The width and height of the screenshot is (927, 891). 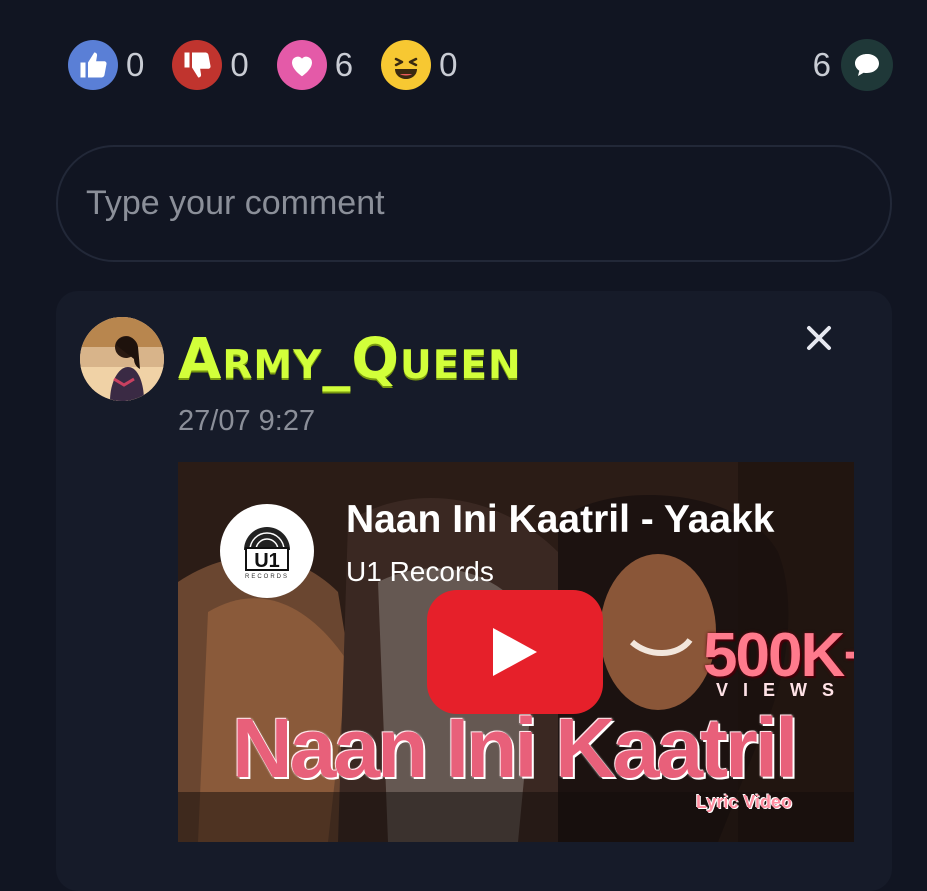 What do you see at coordinates (197, 65) in the screenshot?
I see `thumbs-down-icon` at bounding box center [197, 65].